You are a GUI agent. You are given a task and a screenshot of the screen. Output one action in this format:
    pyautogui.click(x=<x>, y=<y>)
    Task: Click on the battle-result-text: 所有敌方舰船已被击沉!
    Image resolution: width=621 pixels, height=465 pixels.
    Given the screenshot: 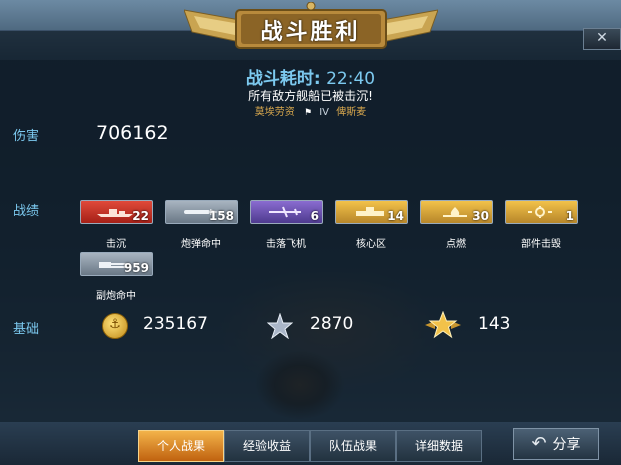 What is the action you would take?
    pyautogui.click(x=310, y=96)
    